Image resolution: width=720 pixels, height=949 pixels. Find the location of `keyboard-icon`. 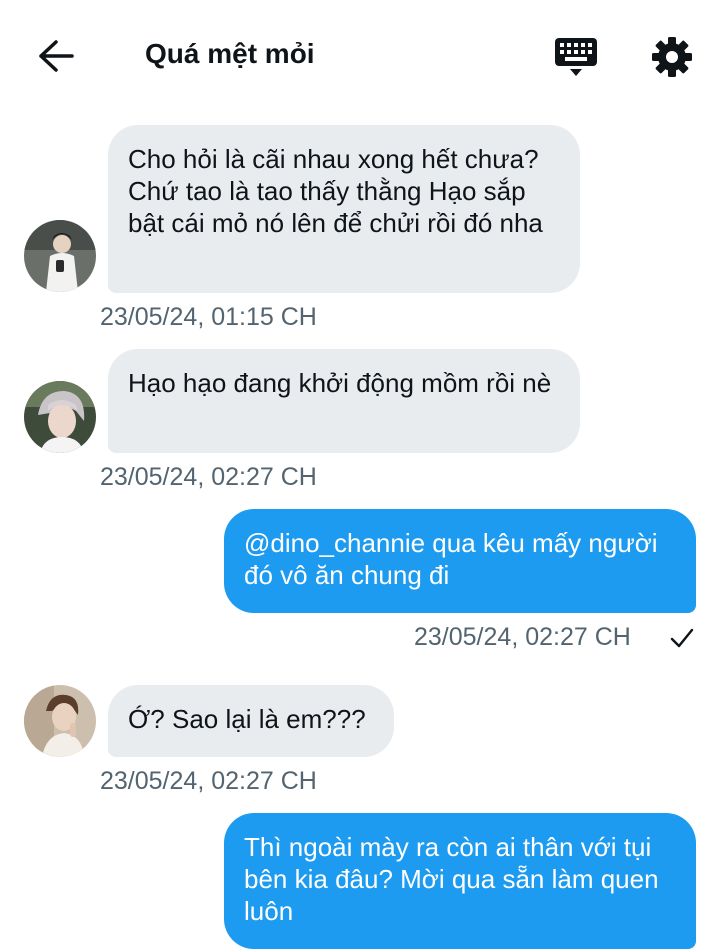

keyboard-icon is located at coordinates (576, 57).